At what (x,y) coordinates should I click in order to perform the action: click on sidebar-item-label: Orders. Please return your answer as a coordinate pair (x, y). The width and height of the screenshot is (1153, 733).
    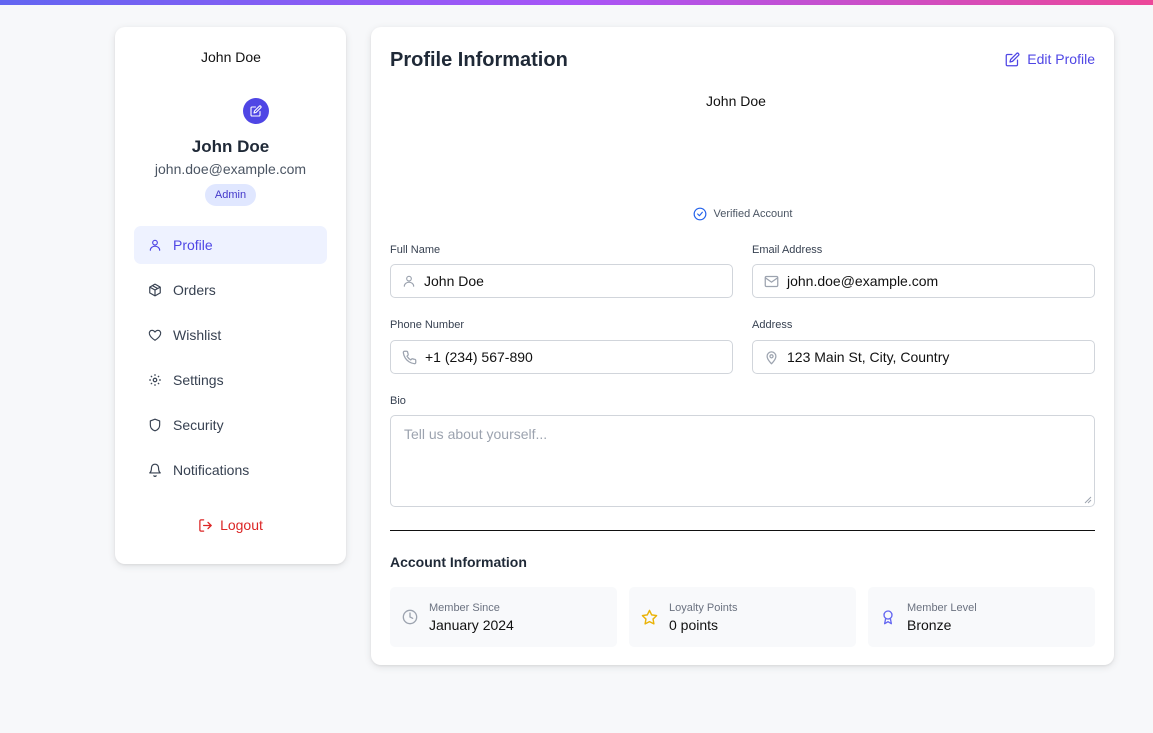
    Looking at the image, I should click on (194, 290).